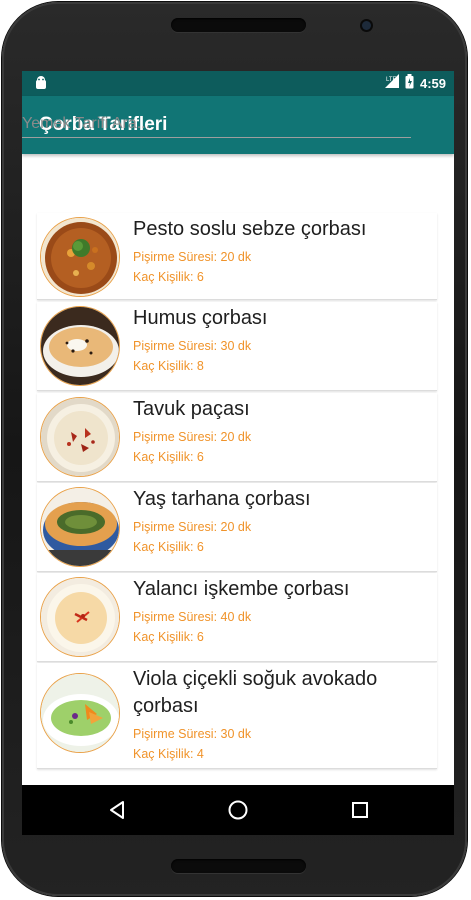  Describe the element at coordinates (200, 318) in the screenshot. I see `recipe-title: Humus çorbası` at that location.